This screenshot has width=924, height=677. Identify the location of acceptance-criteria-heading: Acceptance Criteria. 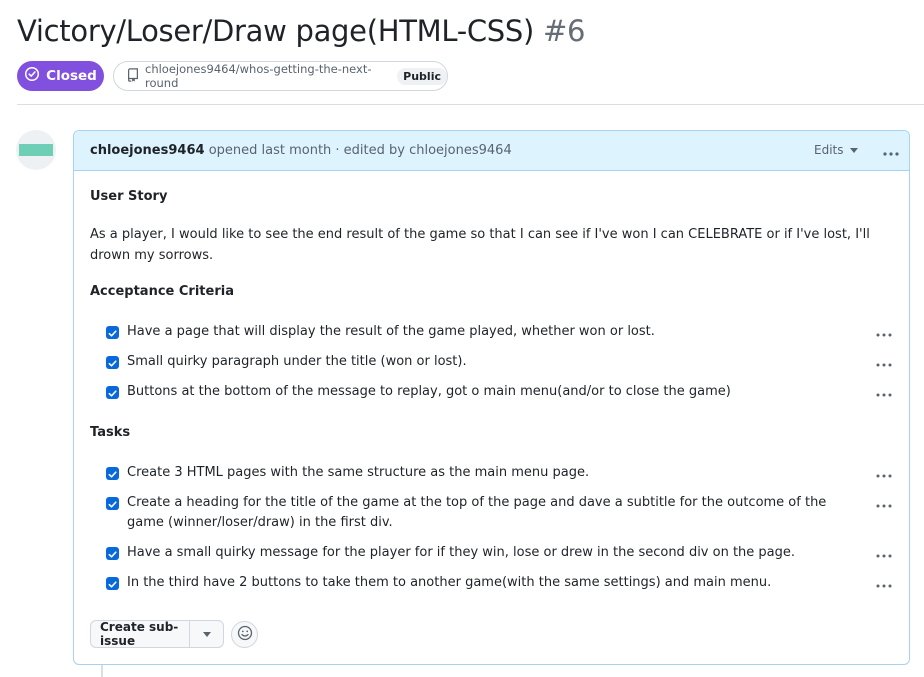
(162, 291).